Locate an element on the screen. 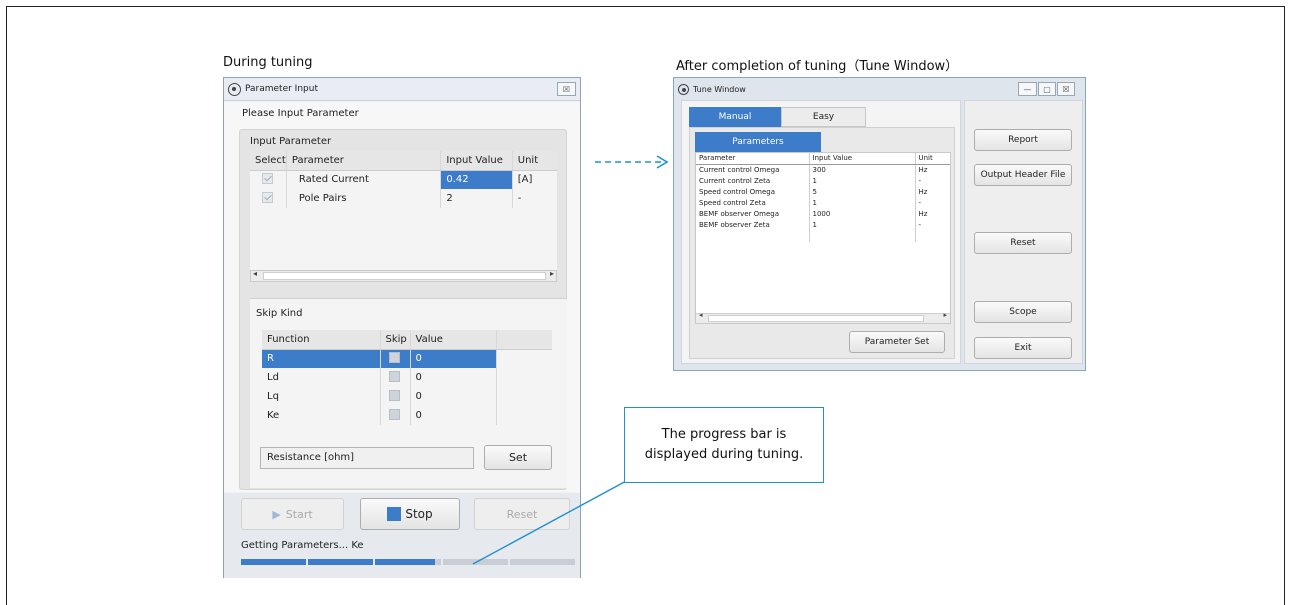  col-skip: Skip is located at coordinates (395, 340).